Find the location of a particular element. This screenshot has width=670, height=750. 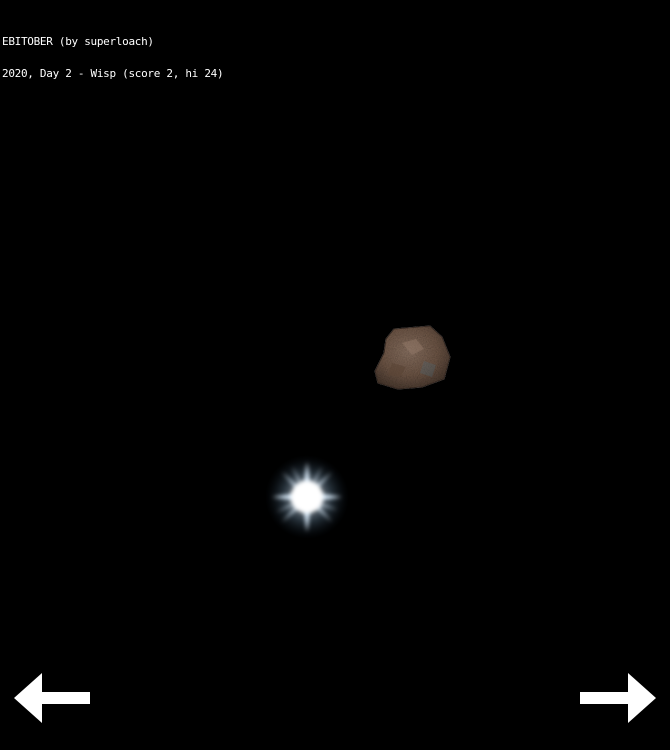

game-title: EBITOBER (by superloach) is located at coordinates (78, 41).